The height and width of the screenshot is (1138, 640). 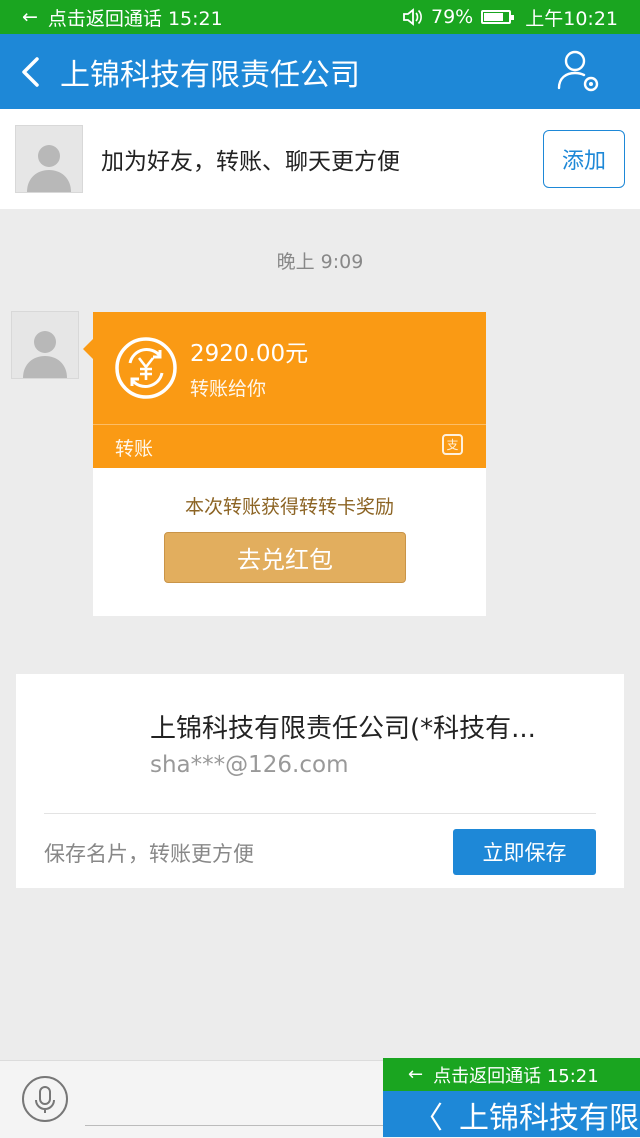 I want to click on save-now-button: 立即保存, so click(x=524, y=852).